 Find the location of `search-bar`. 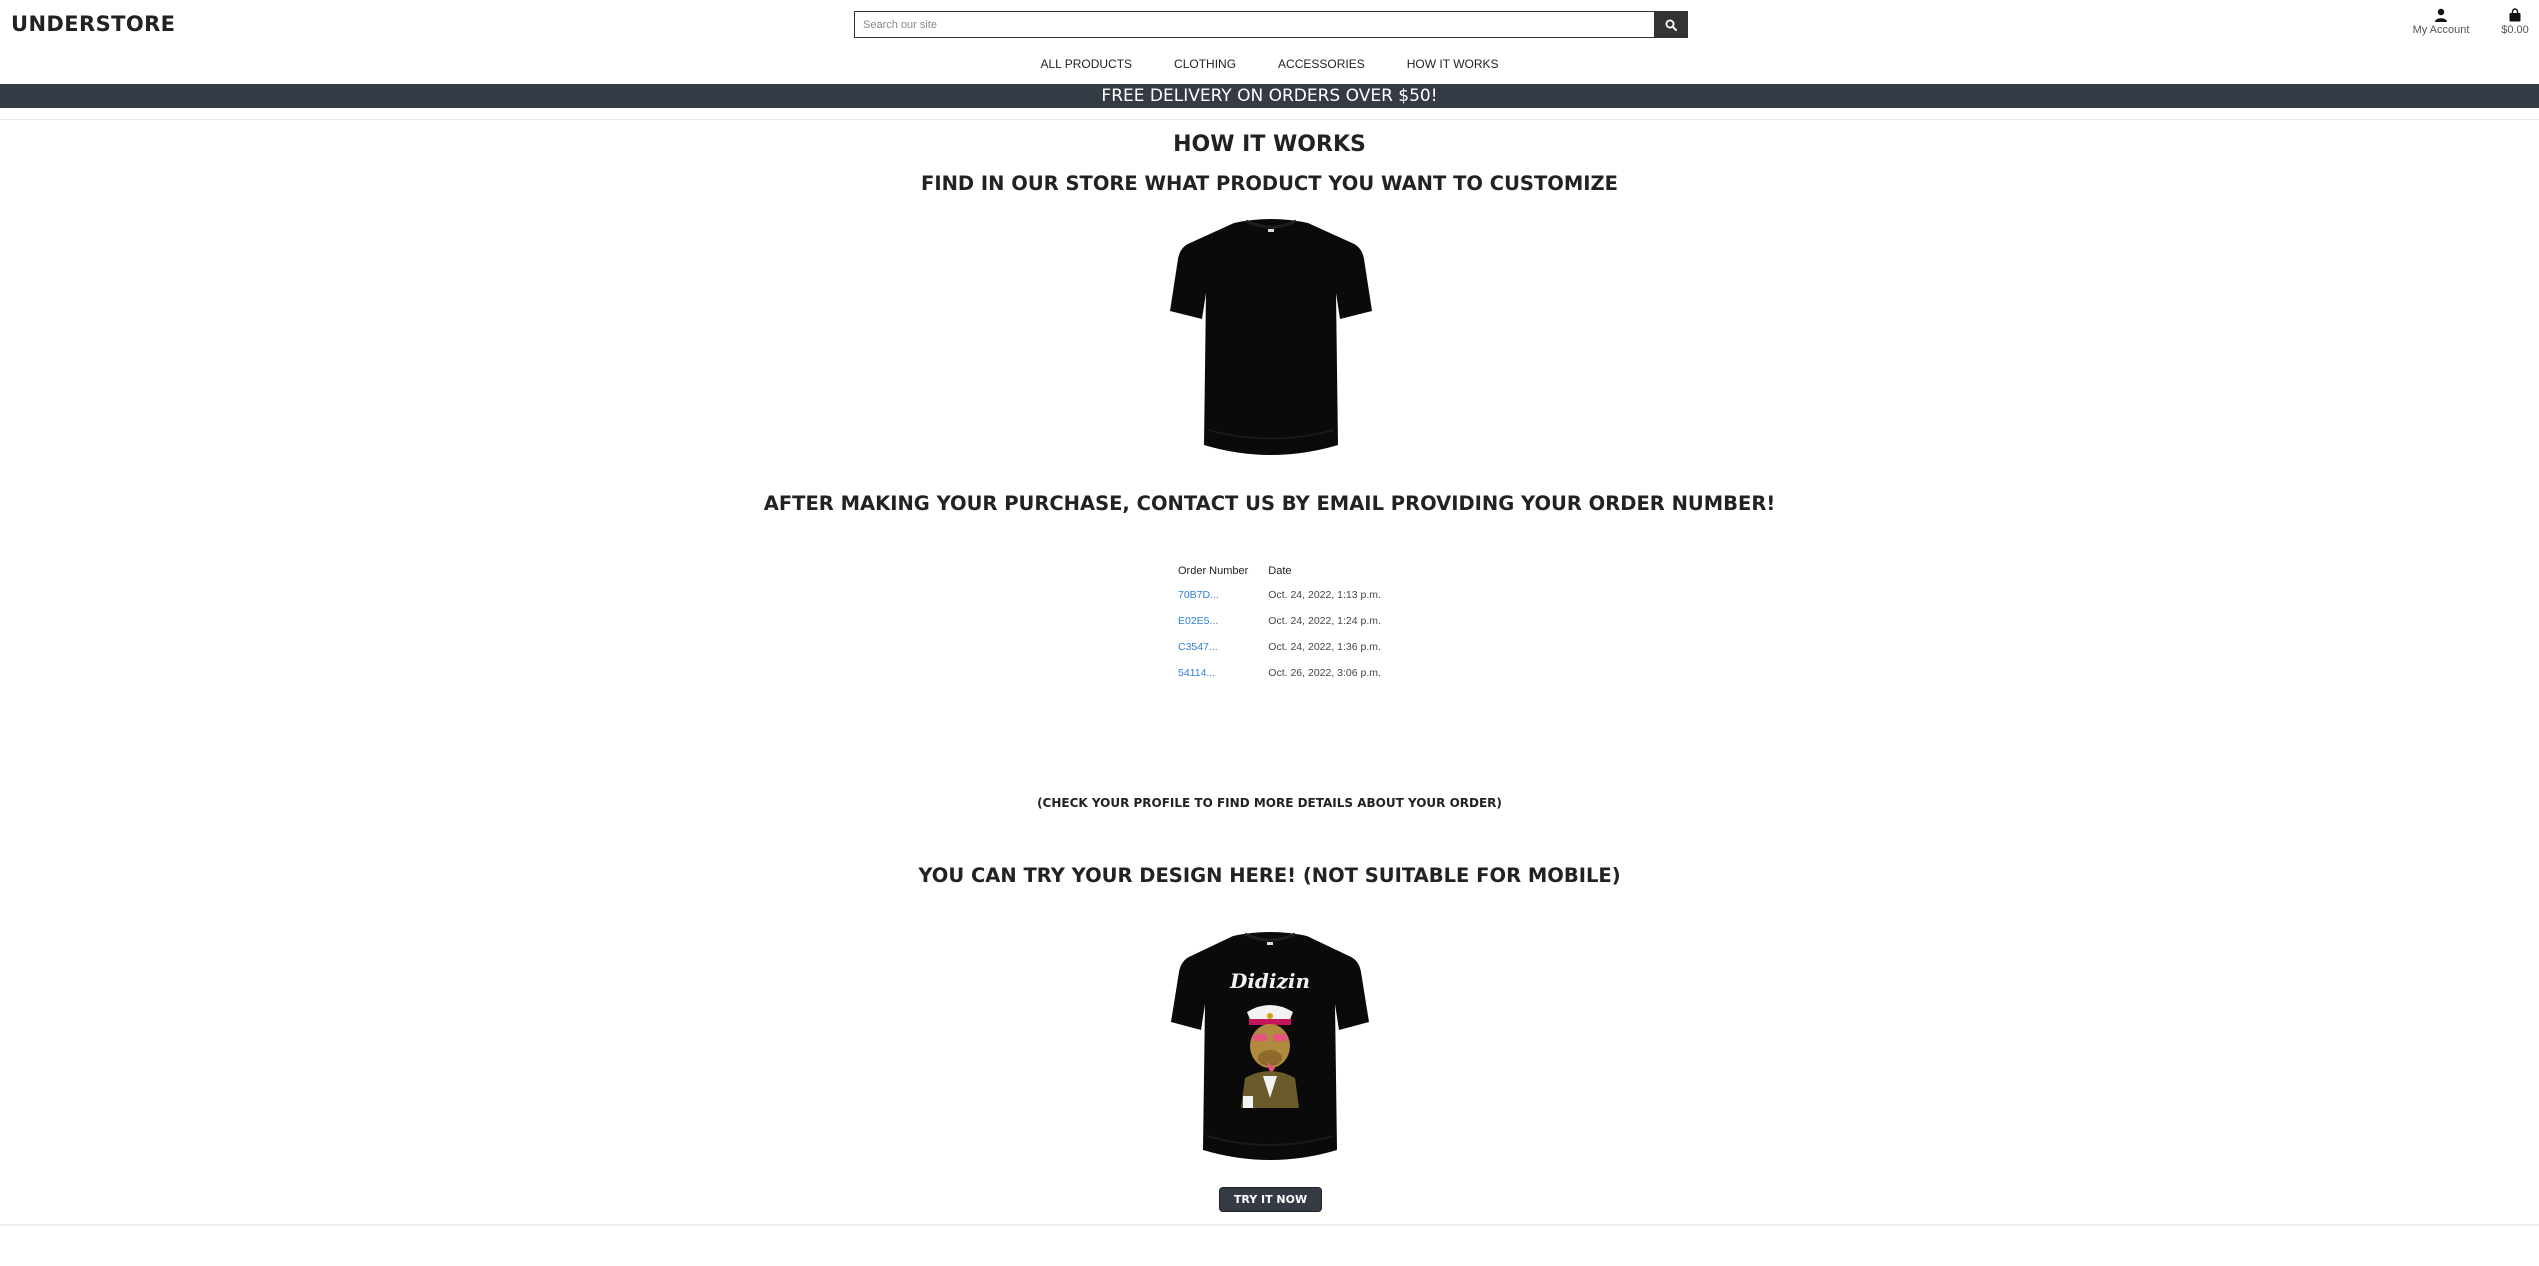

search-bar is located at coordinates (1271, 24).